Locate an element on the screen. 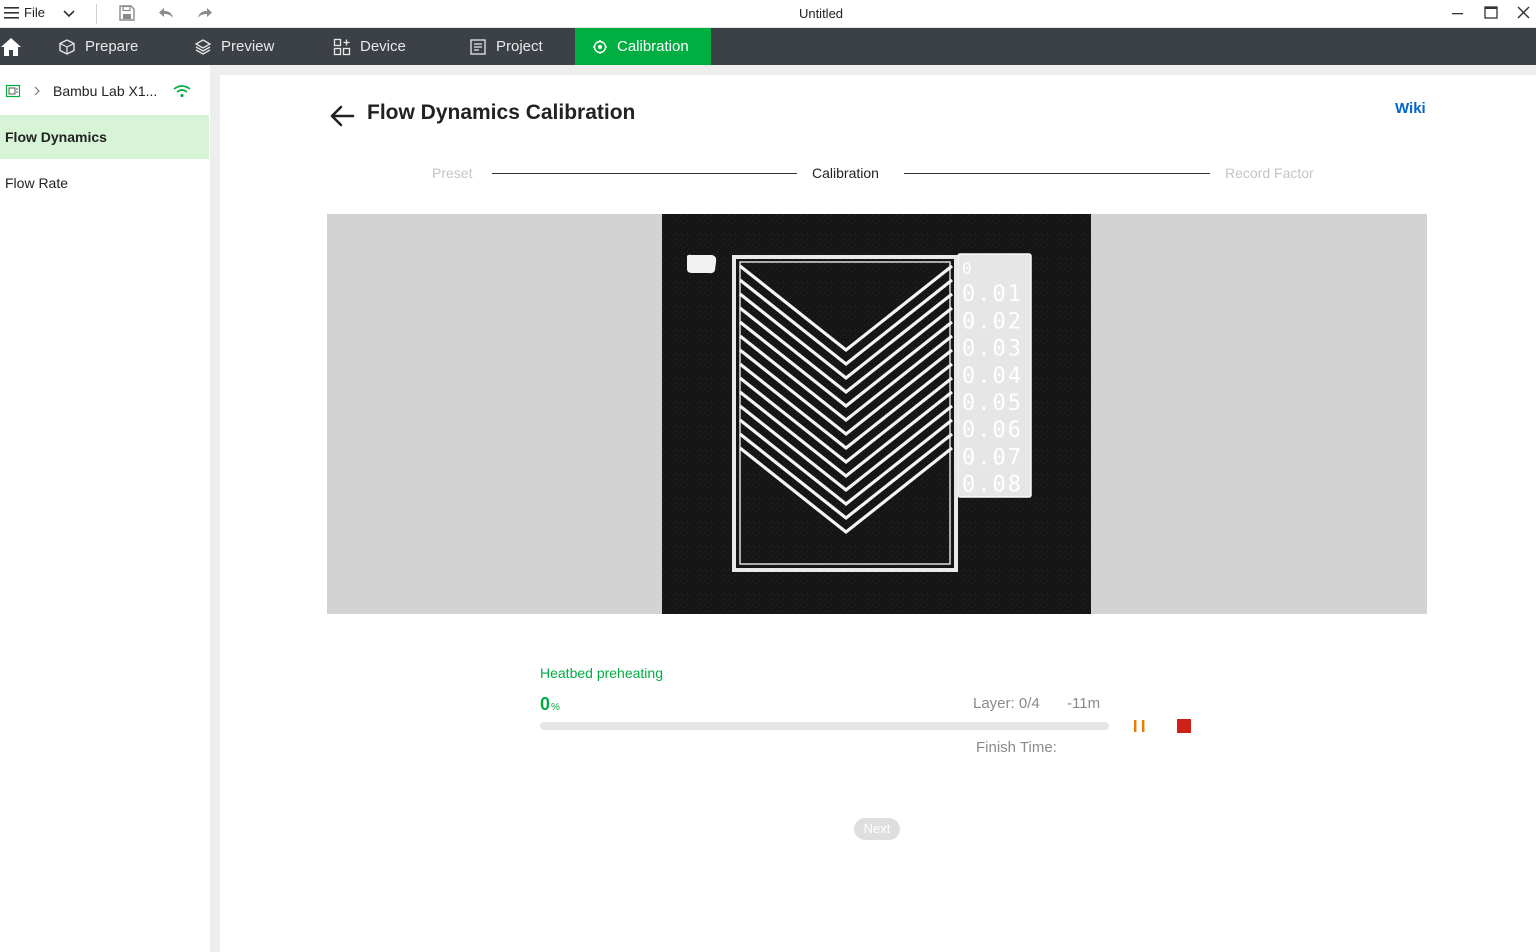 The image size is (1536, 952). sidebar-item-flow-dynamics: Flow Dynamics is located at coordinates (104, 137).